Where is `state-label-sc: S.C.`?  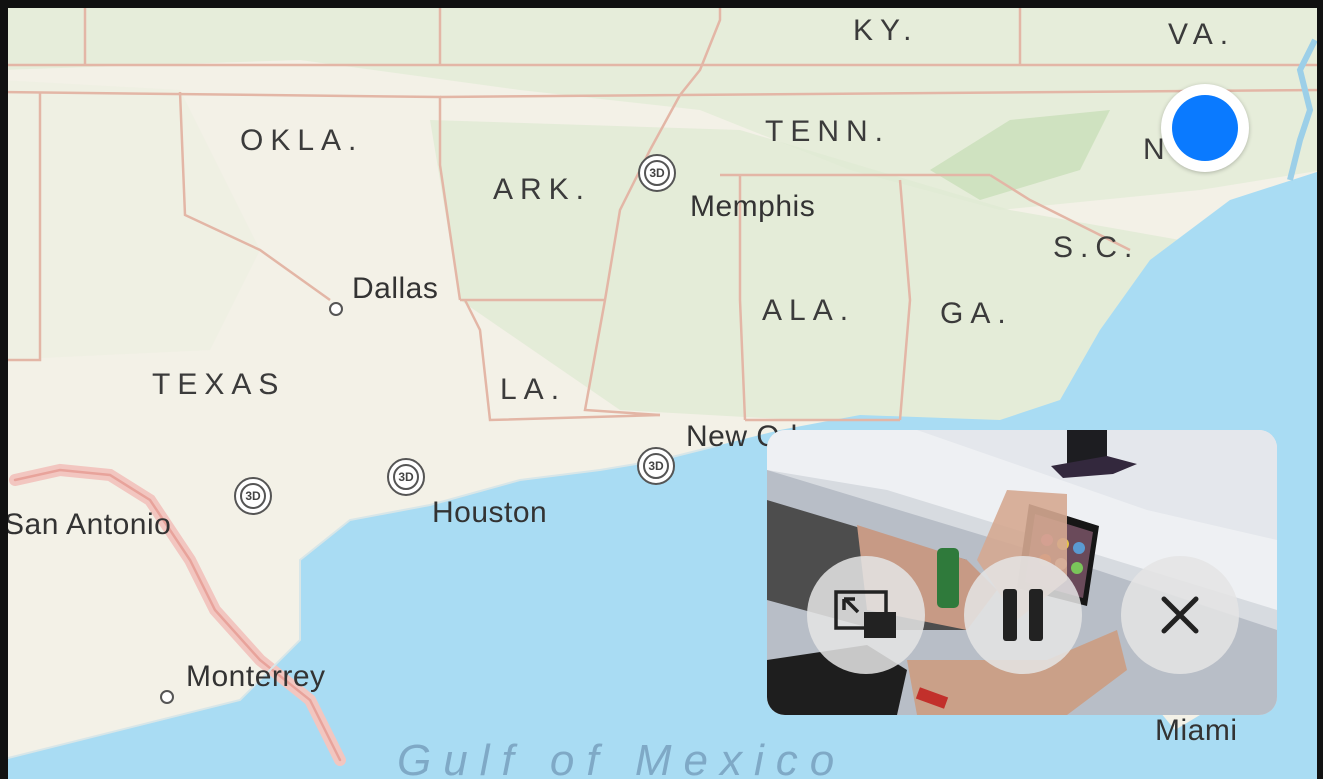
state-label-sc: S.C. is located at coordinates (1096, 247).